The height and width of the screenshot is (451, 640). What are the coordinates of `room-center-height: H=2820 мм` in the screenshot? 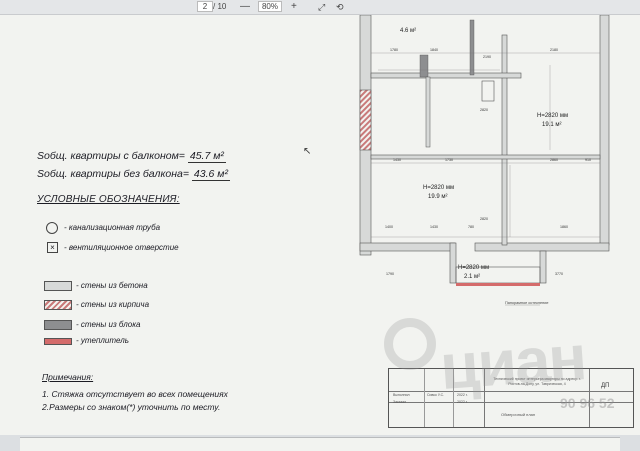 It's located at (438, 188).